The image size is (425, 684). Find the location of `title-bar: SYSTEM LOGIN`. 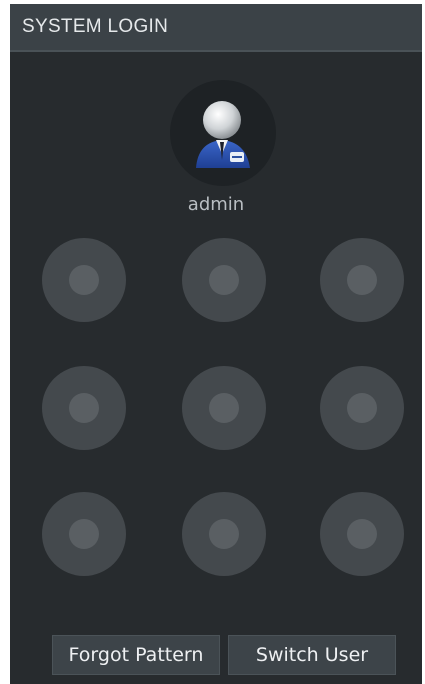

title-bar: SYSTEM LOGIN is located at coordinates (216, 28).